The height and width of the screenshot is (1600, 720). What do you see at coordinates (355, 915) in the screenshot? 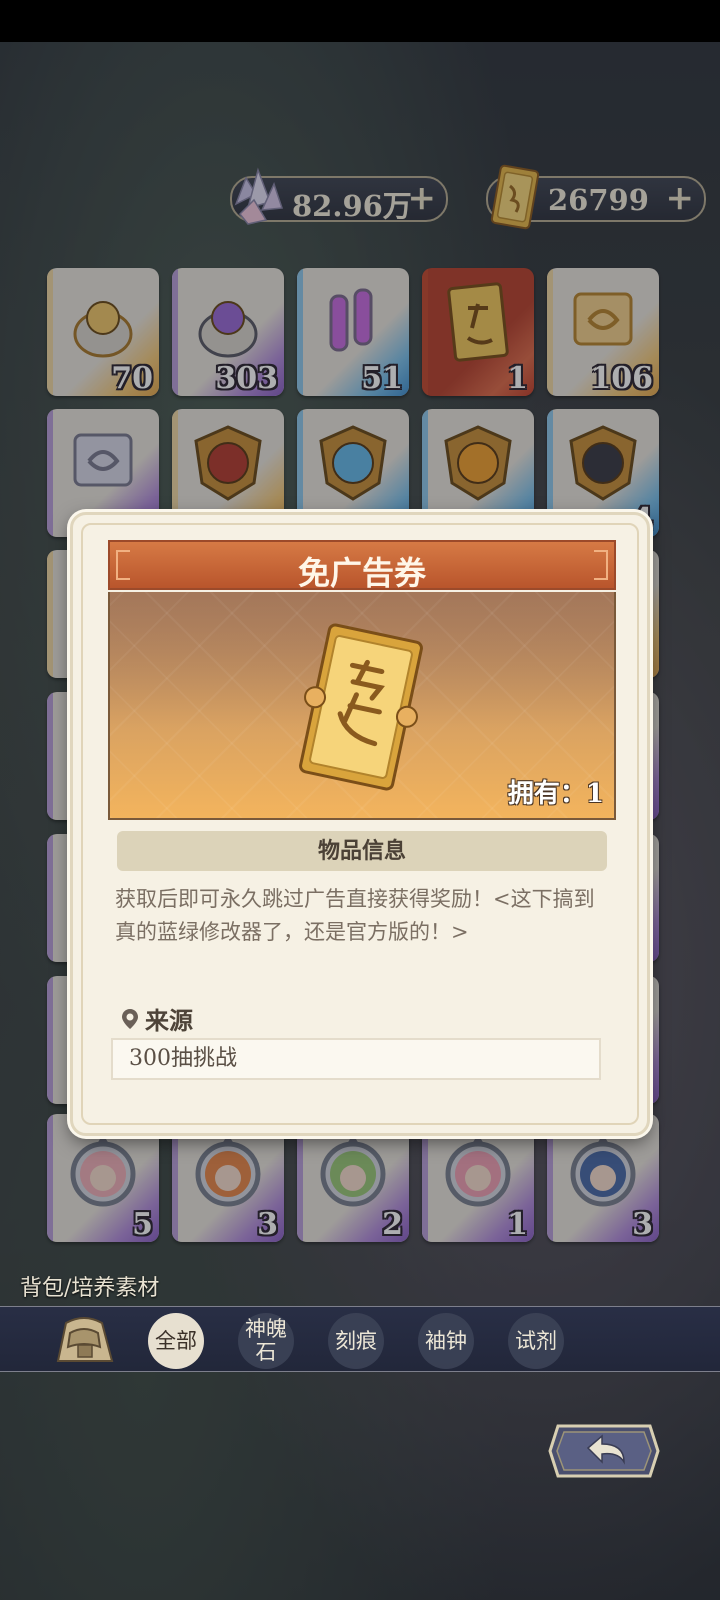
I see `item-description: 获取后即可永久跳过广告直接获得奖励！<这下搞到真的蓝绿修改器了，还是官方版的！>` at bounding box center [355, 915].